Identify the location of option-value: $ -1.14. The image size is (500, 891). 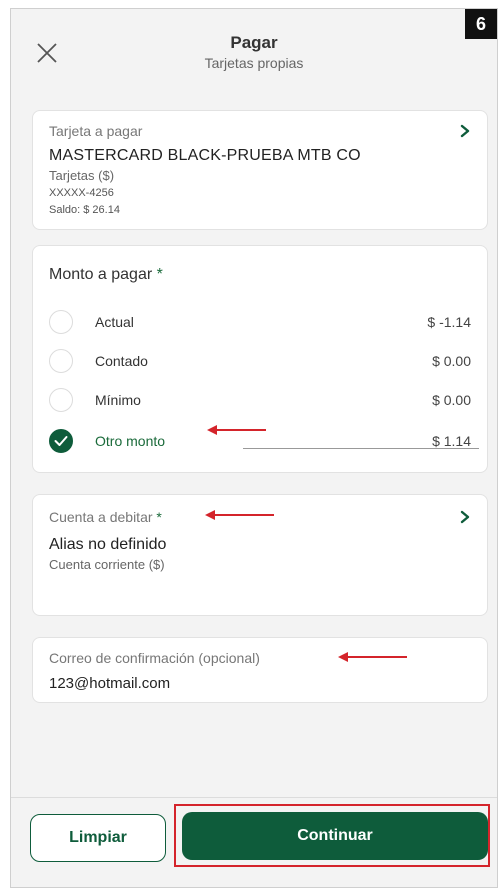
(449, 322).